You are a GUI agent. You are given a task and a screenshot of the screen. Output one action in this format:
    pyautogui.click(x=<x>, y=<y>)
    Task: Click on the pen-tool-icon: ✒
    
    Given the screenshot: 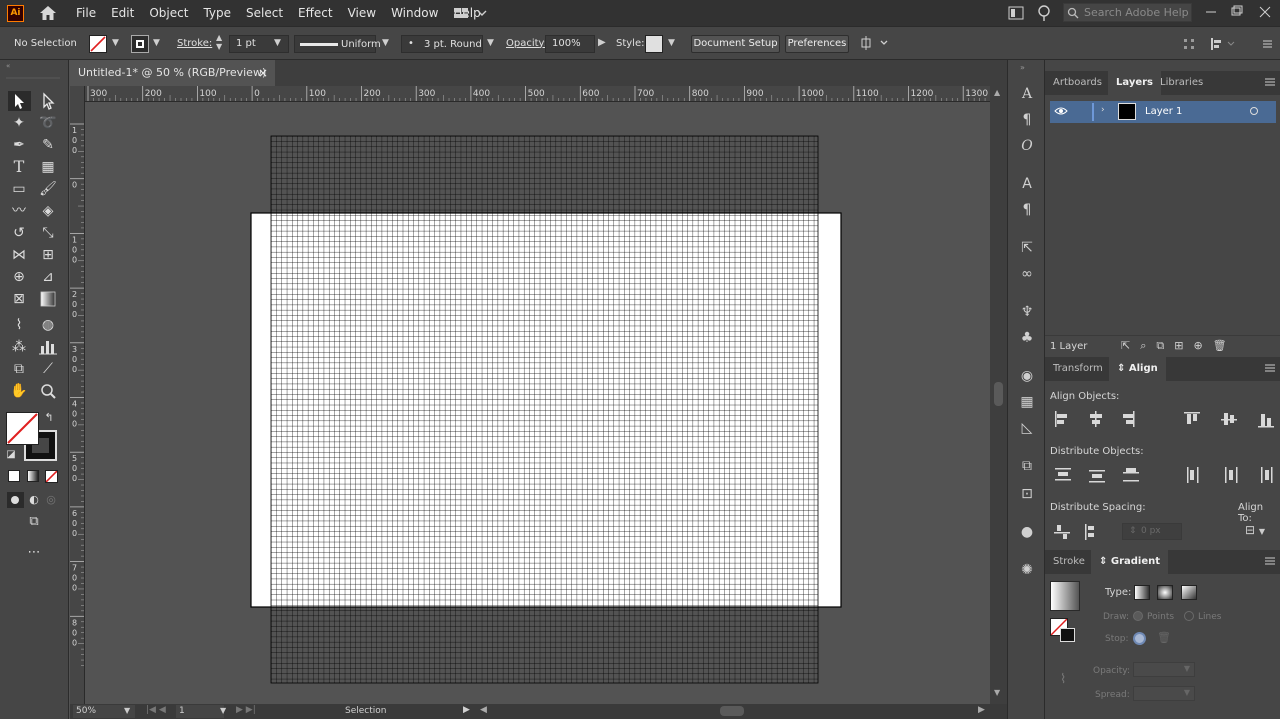 What is the action you would take?
    pyautogui.click(x=19, y=145)
    